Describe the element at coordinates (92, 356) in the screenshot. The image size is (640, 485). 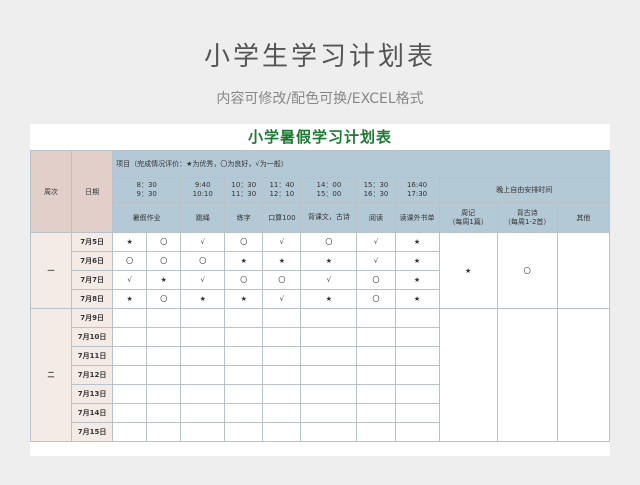
I see `date-cell: 7月11日` at that location.